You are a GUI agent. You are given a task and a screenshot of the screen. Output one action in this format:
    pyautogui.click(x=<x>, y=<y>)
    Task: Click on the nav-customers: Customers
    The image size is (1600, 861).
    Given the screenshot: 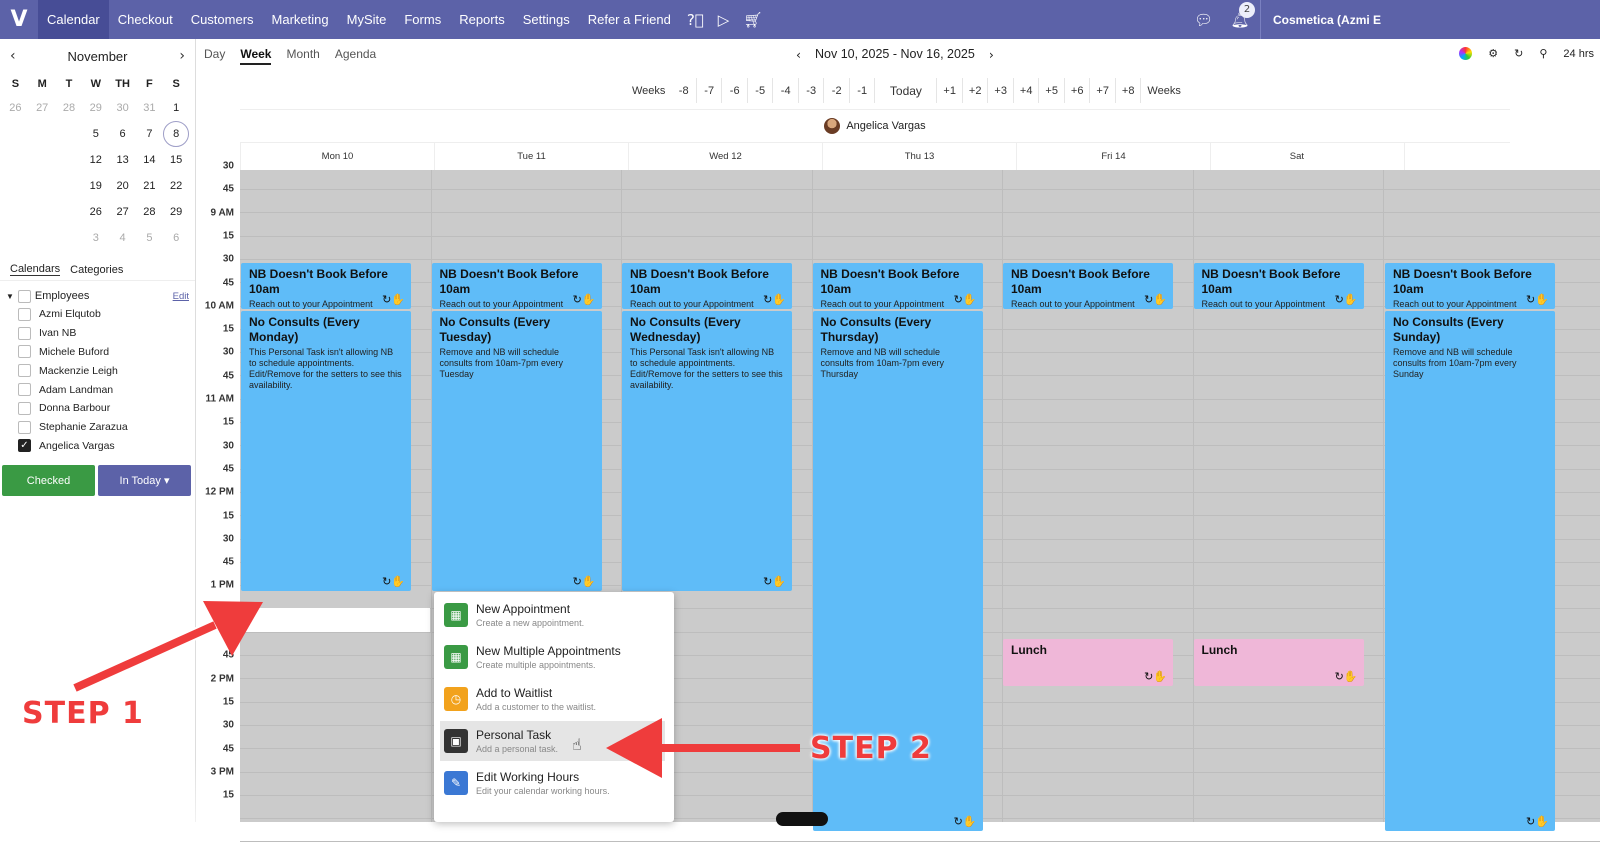 What is the action you would take?
    pyautogui.click(x=222, y=19)
    